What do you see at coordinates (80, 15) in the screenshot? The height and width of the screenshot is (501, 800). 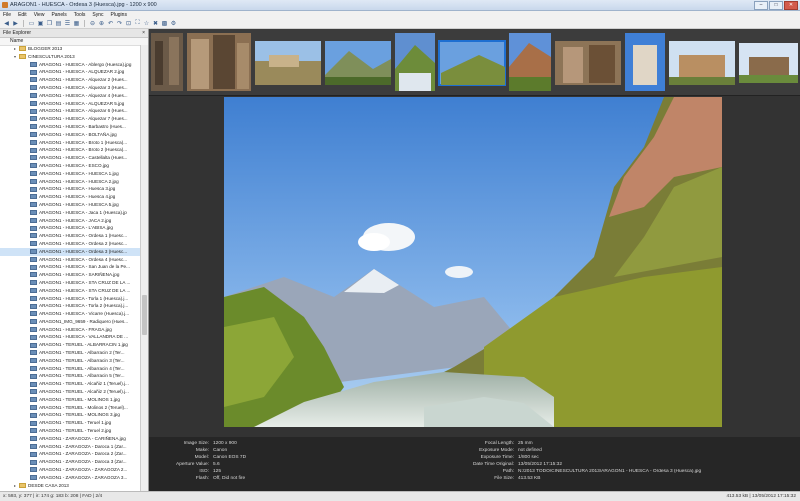 I see `menu-tools: Tools` at bounding box center [80, 15].